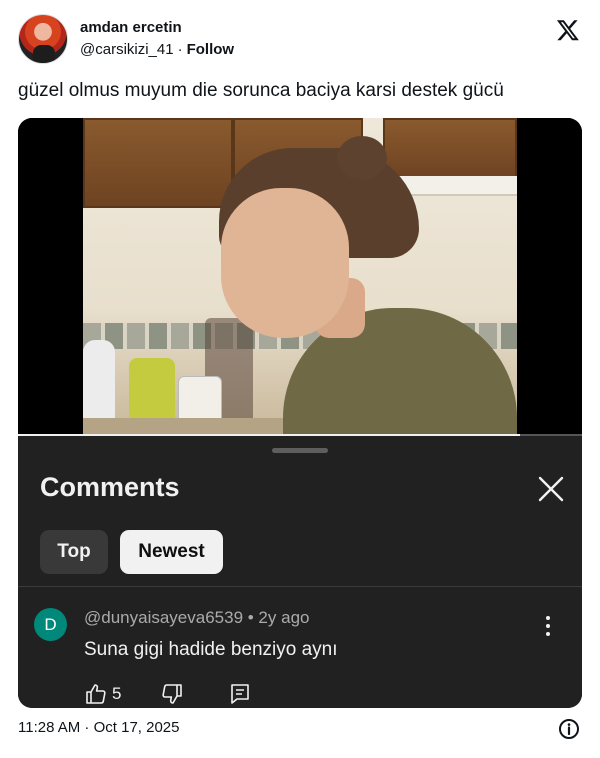 Image resolution: width=600 pixels, height=758 pixels. What do you see at coordinates (127, 49) in the screenshot?
I see `author-handle: @carsikizi_41` at bounding box center [127, 49].